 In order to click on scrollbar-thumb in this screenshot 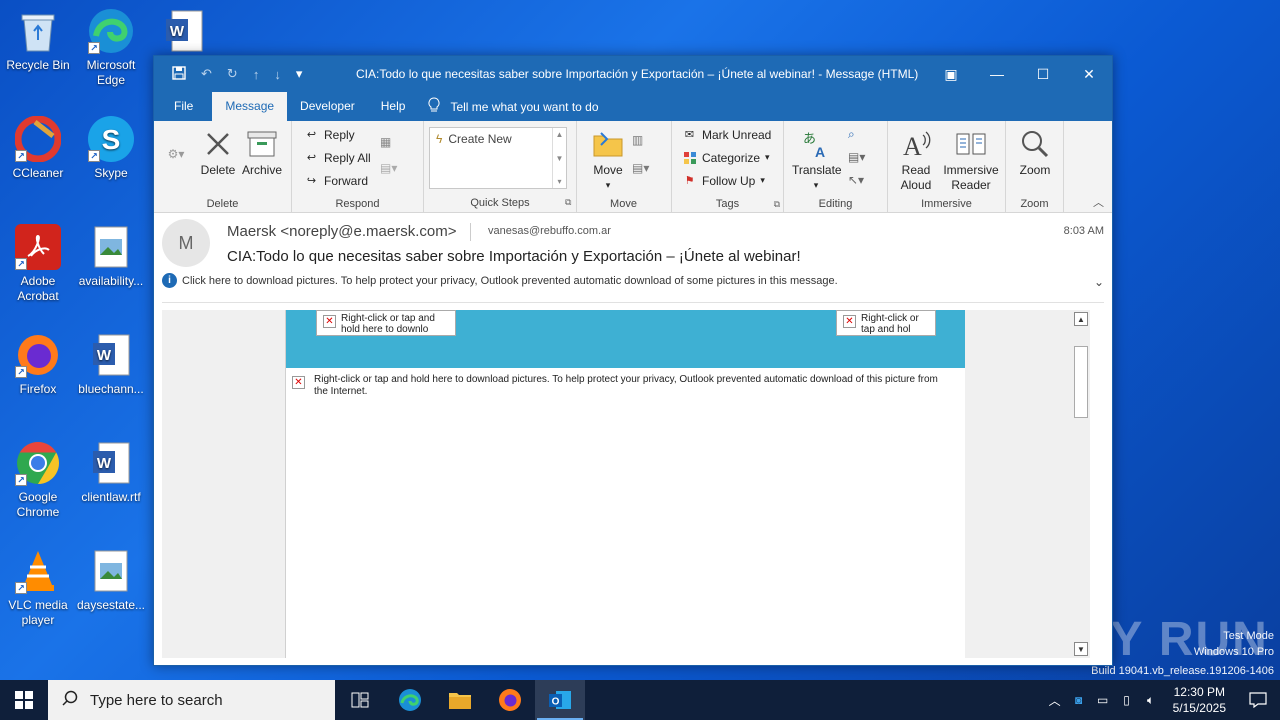, I will do `click(1081, 382)`.